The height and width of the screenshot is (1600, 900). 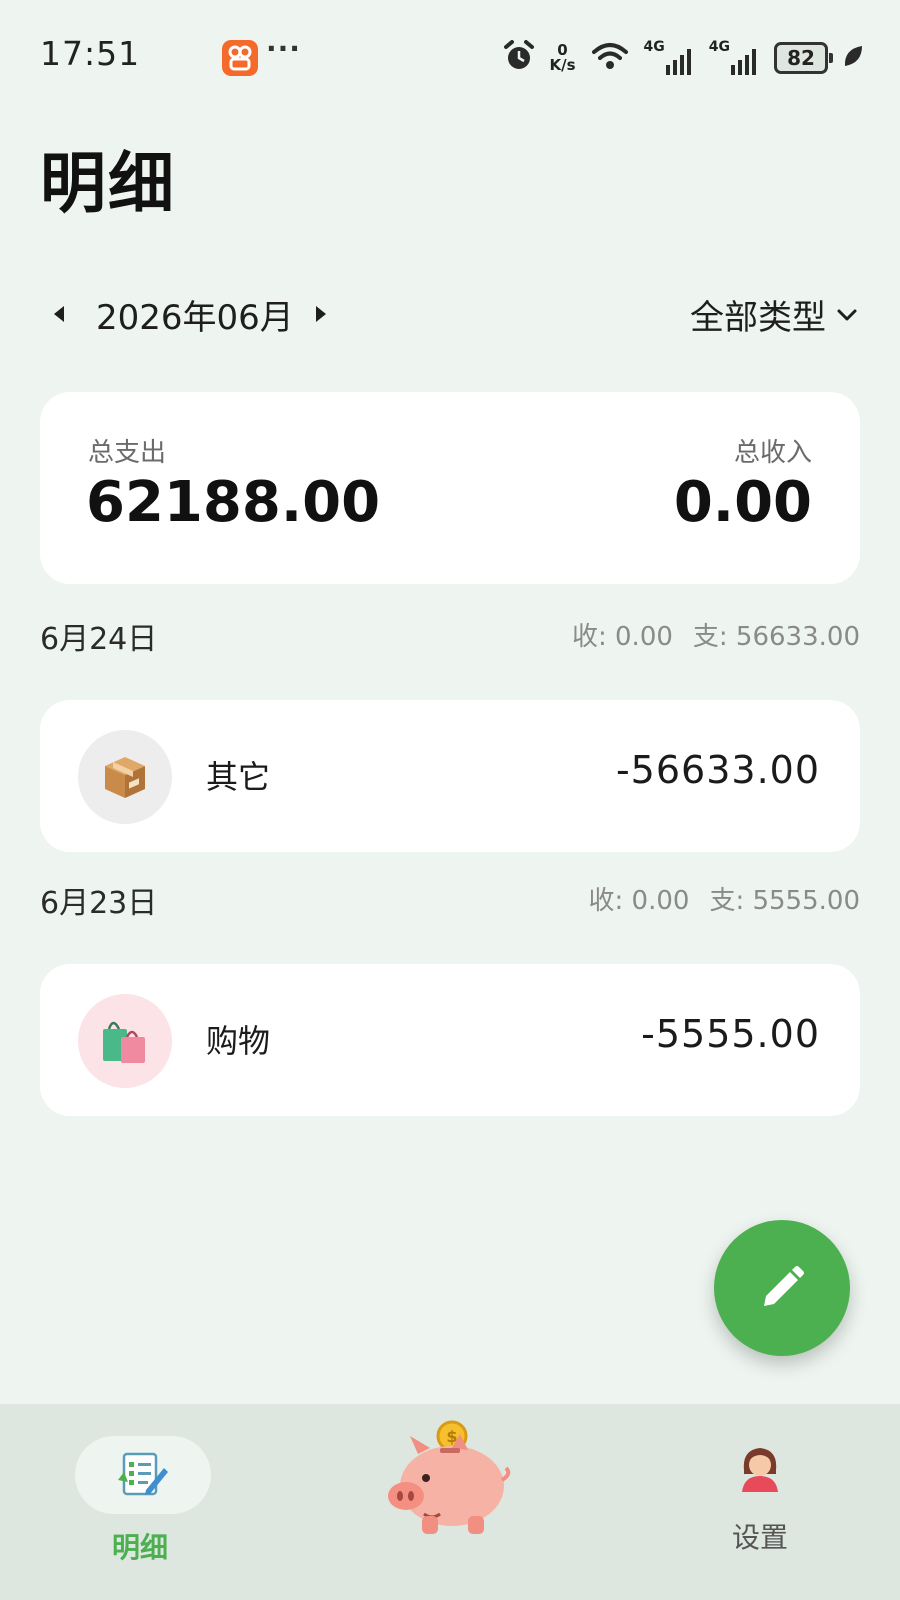 What do you see at coordinates (238, 777) in the screenshot?
I see `transaction-category: 其它` at bounding box center [238, 777].